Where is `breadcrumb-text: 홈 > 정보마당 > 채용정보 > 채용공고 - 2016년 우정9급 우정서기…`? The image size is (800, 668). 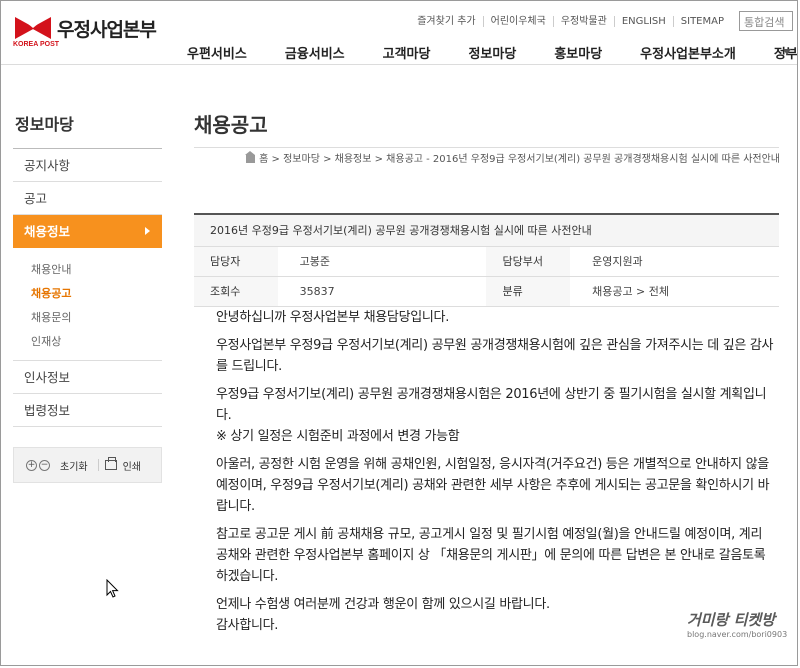 breadcrumb-text: 홈 > 정보마당 > 채용정보 > 채용공고 - 2016년 우정9급 우정서기… is located at coordinates (519, 159).